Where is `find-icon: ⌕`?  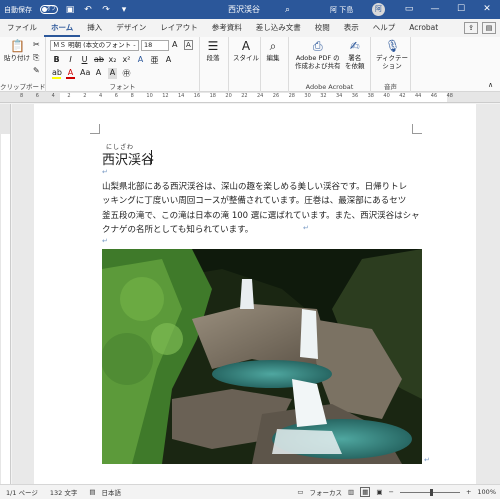 find-icon: ⌕ is located at coordinates (273, 46).